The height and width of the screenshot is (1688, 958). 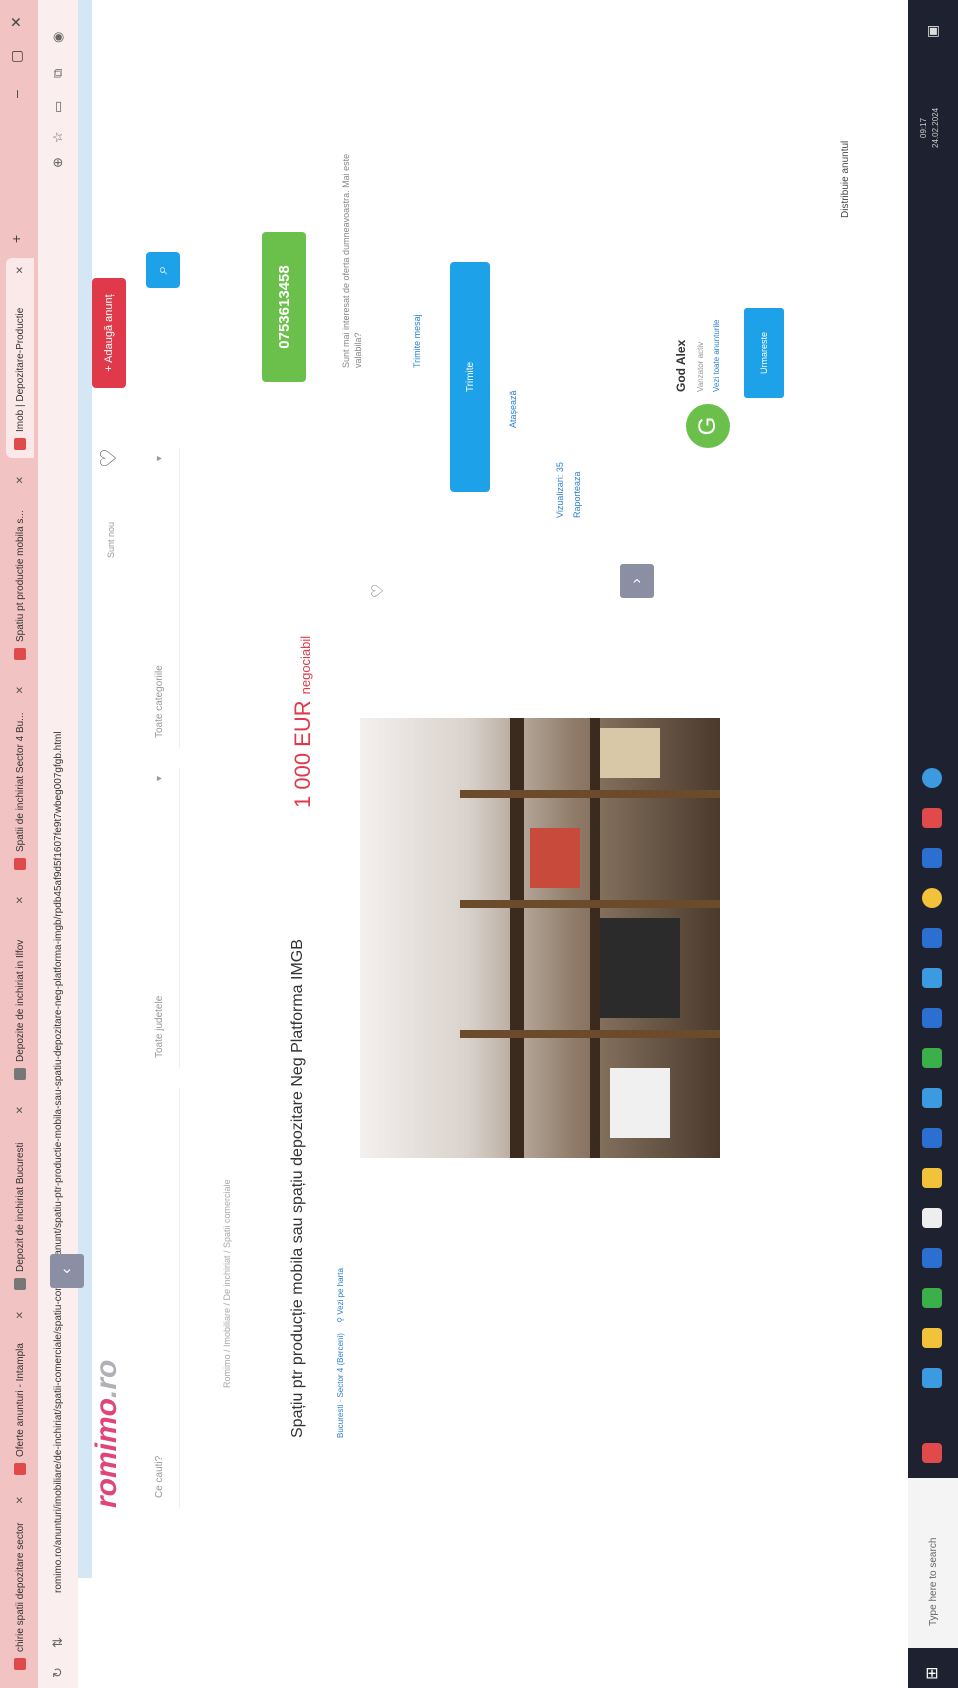 I want to click on chrome-icon, so click(x=932, y=1338).